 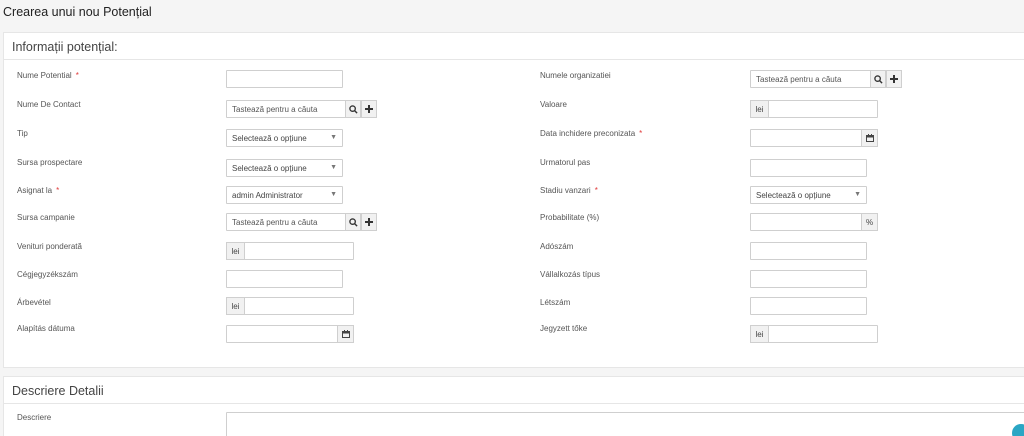 I want to click on cegjegyzekszam-label: Cégjegyzékszám, so click(x=47, y=274).